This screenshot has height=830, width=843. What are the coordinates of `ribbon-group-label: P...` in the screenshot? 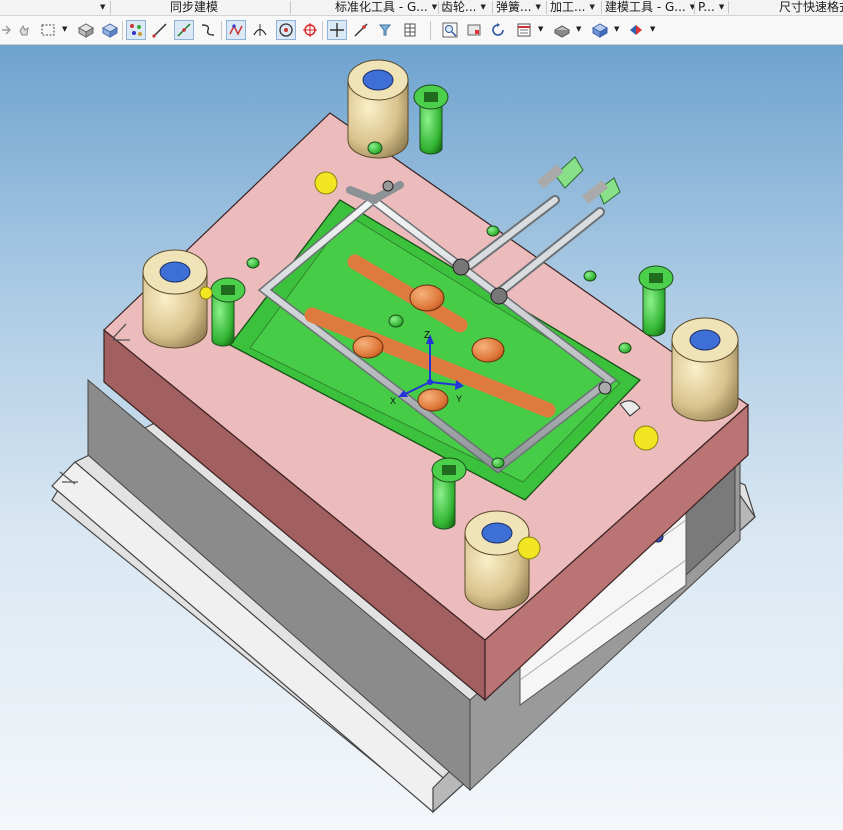 It's located at (706, 7).